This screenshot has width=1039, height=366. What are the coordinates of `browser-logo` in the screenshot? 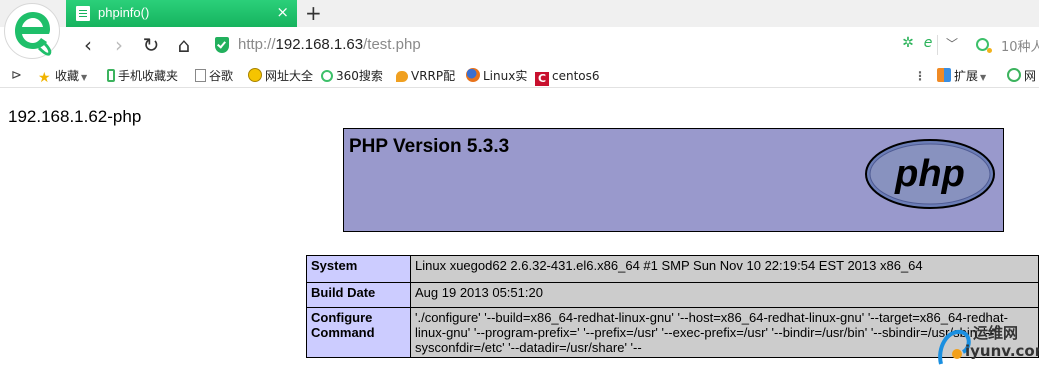 It's located at (32, 31).